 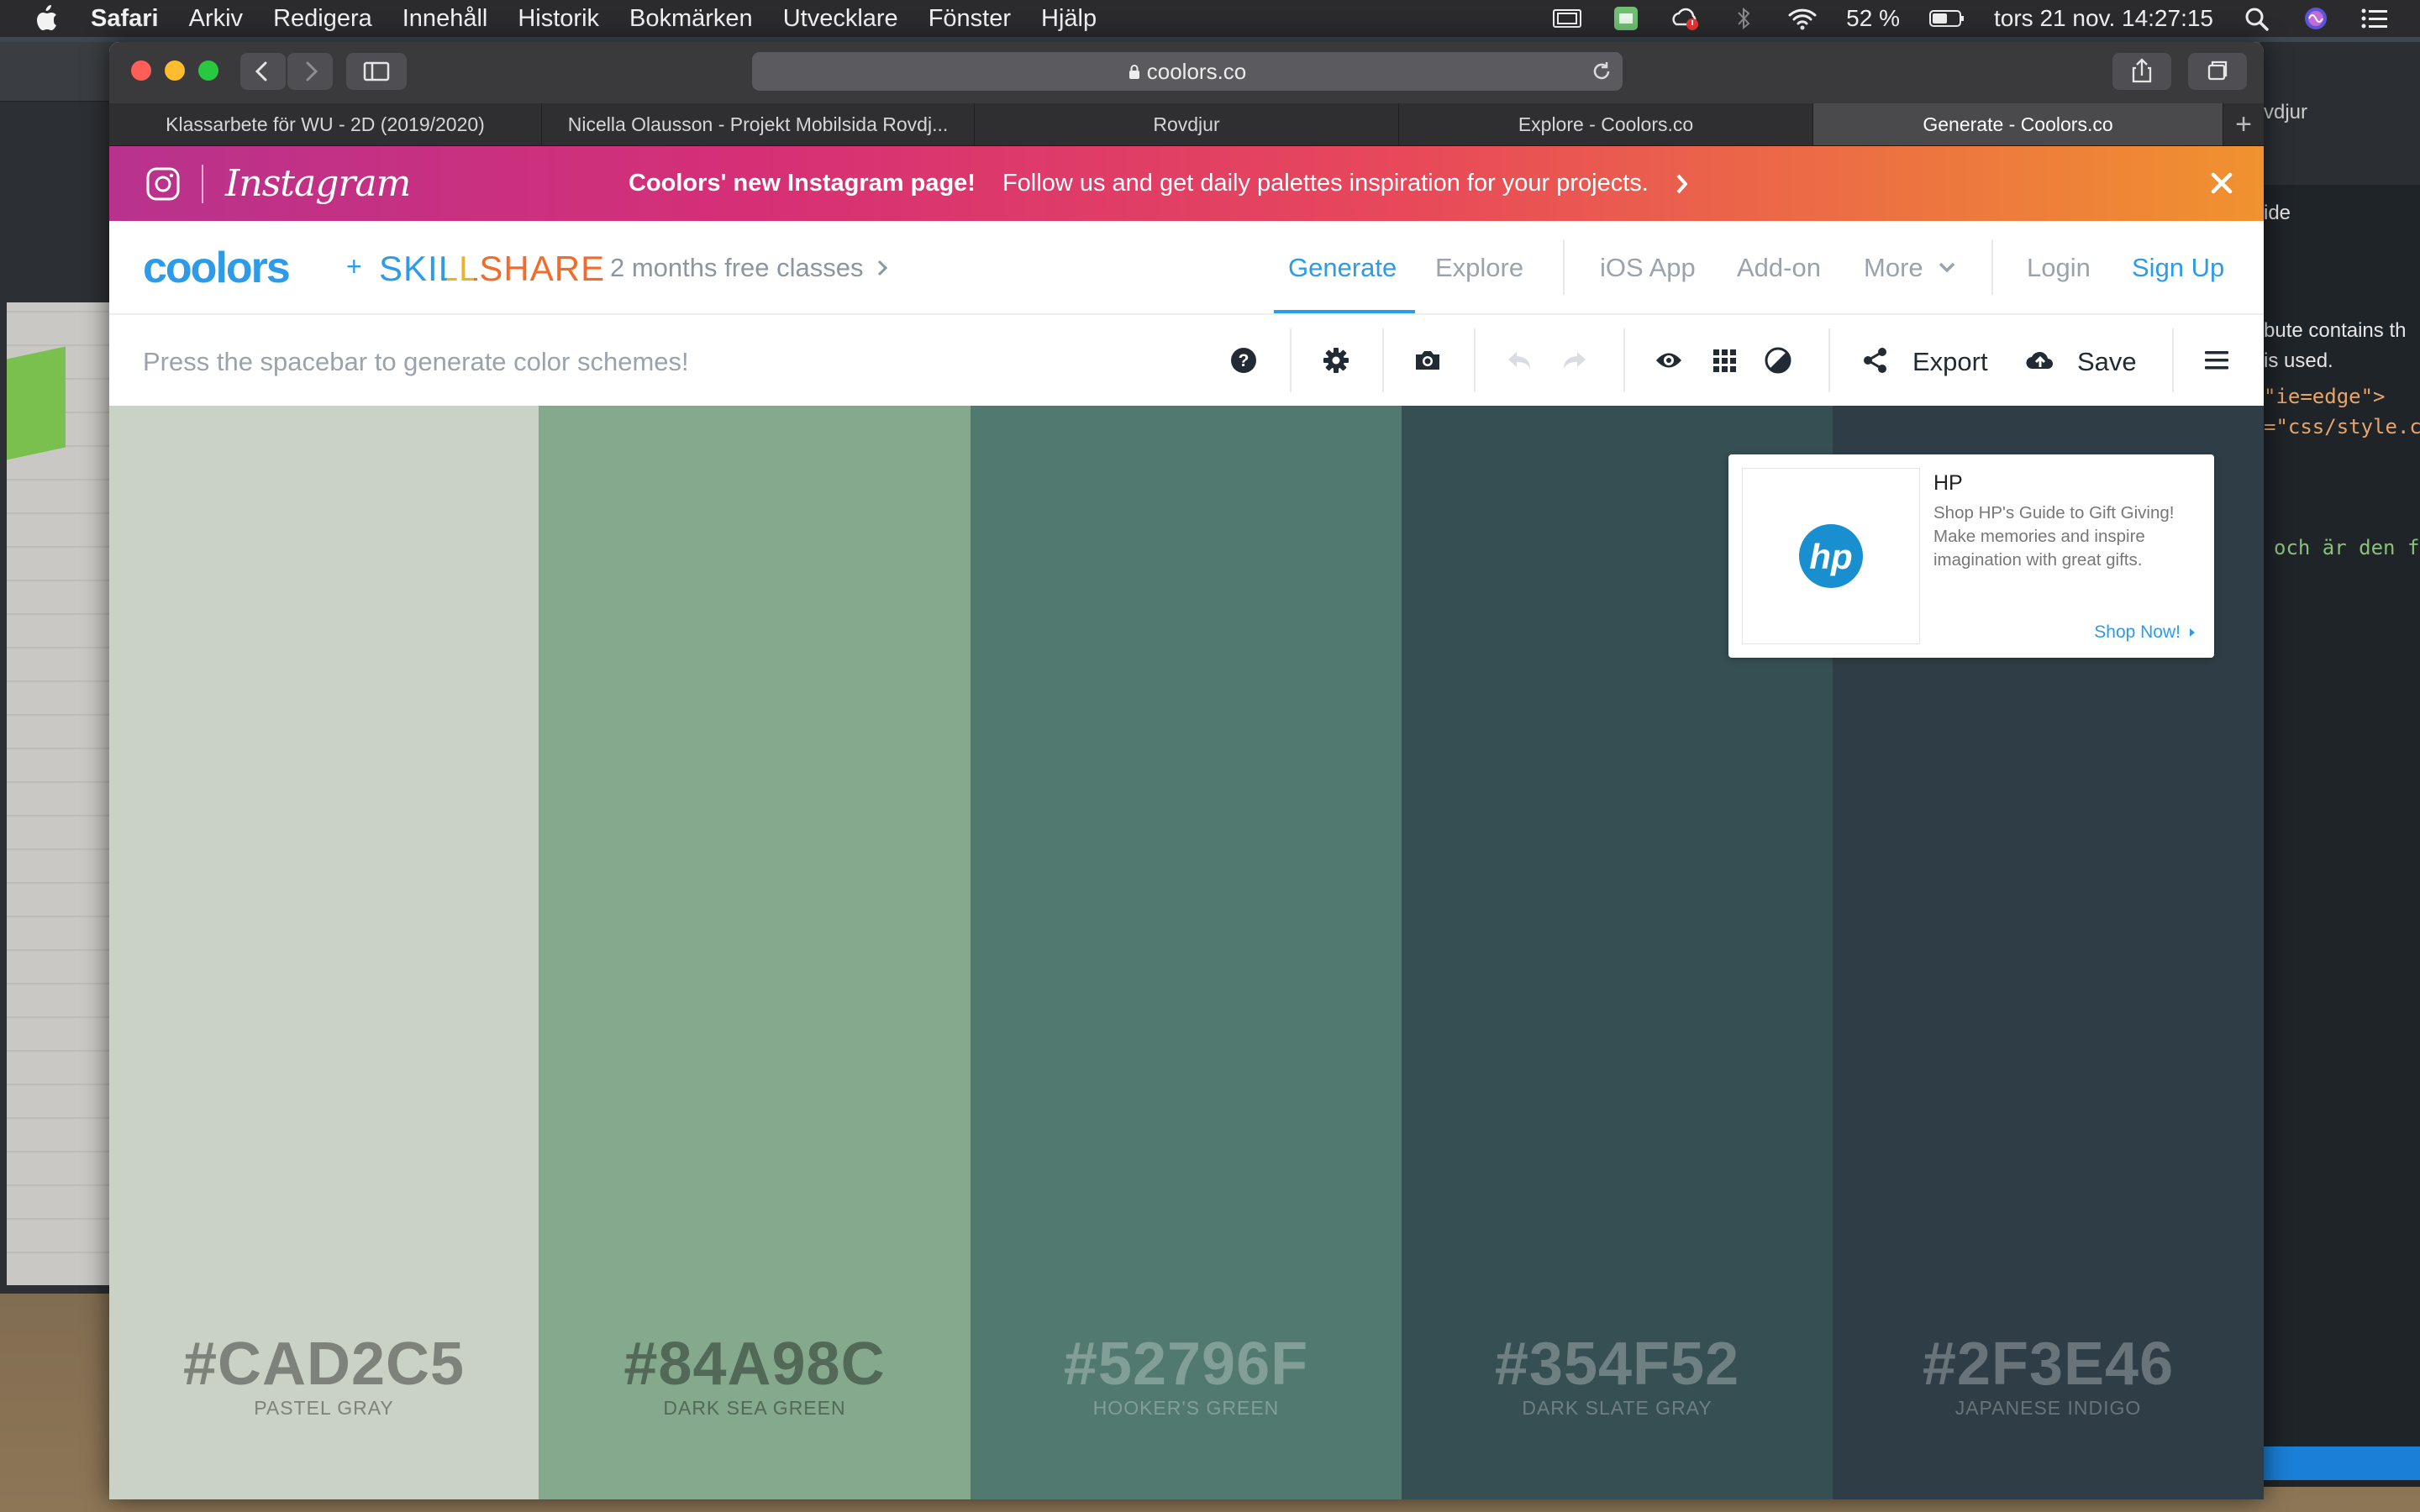 I want to click on reload-icon, so click(x=1601, y=71).